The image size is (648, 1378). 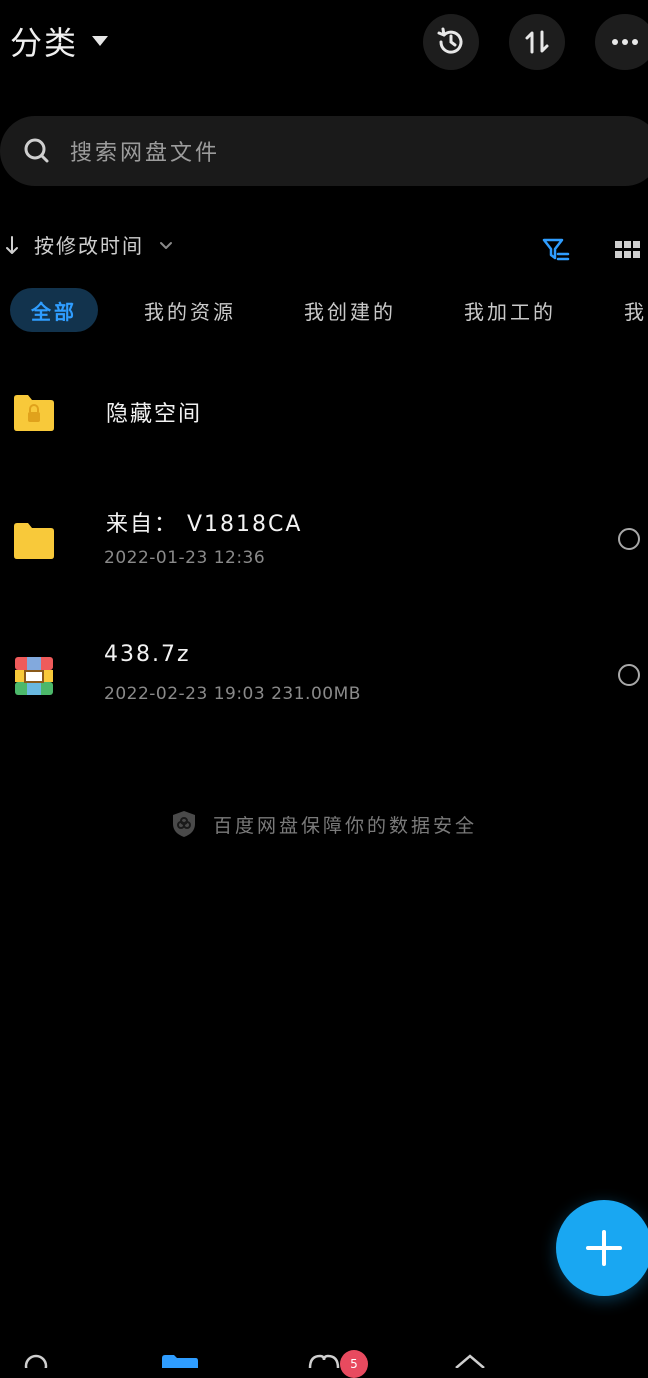 I want to click on file-name: 438.7z, so click(x=147, y=654).